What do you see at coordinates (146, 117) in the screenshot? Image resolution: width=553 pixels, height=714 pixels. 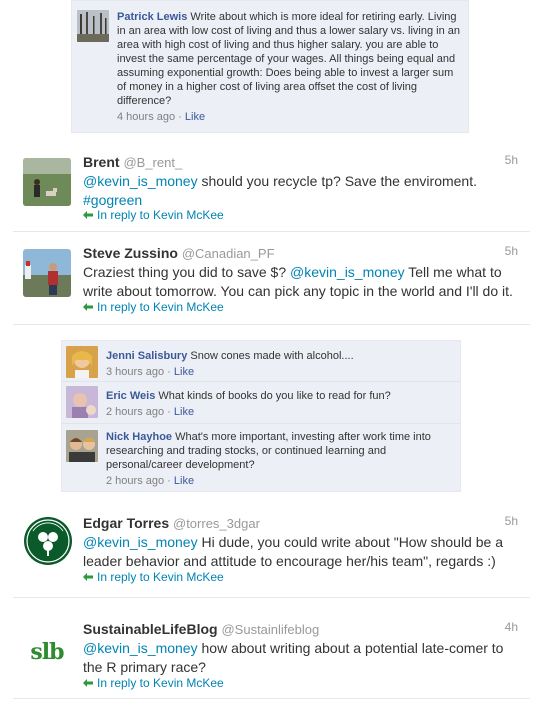 I see `comment-time: 4 hours ago` at bounding box center [146, 117].